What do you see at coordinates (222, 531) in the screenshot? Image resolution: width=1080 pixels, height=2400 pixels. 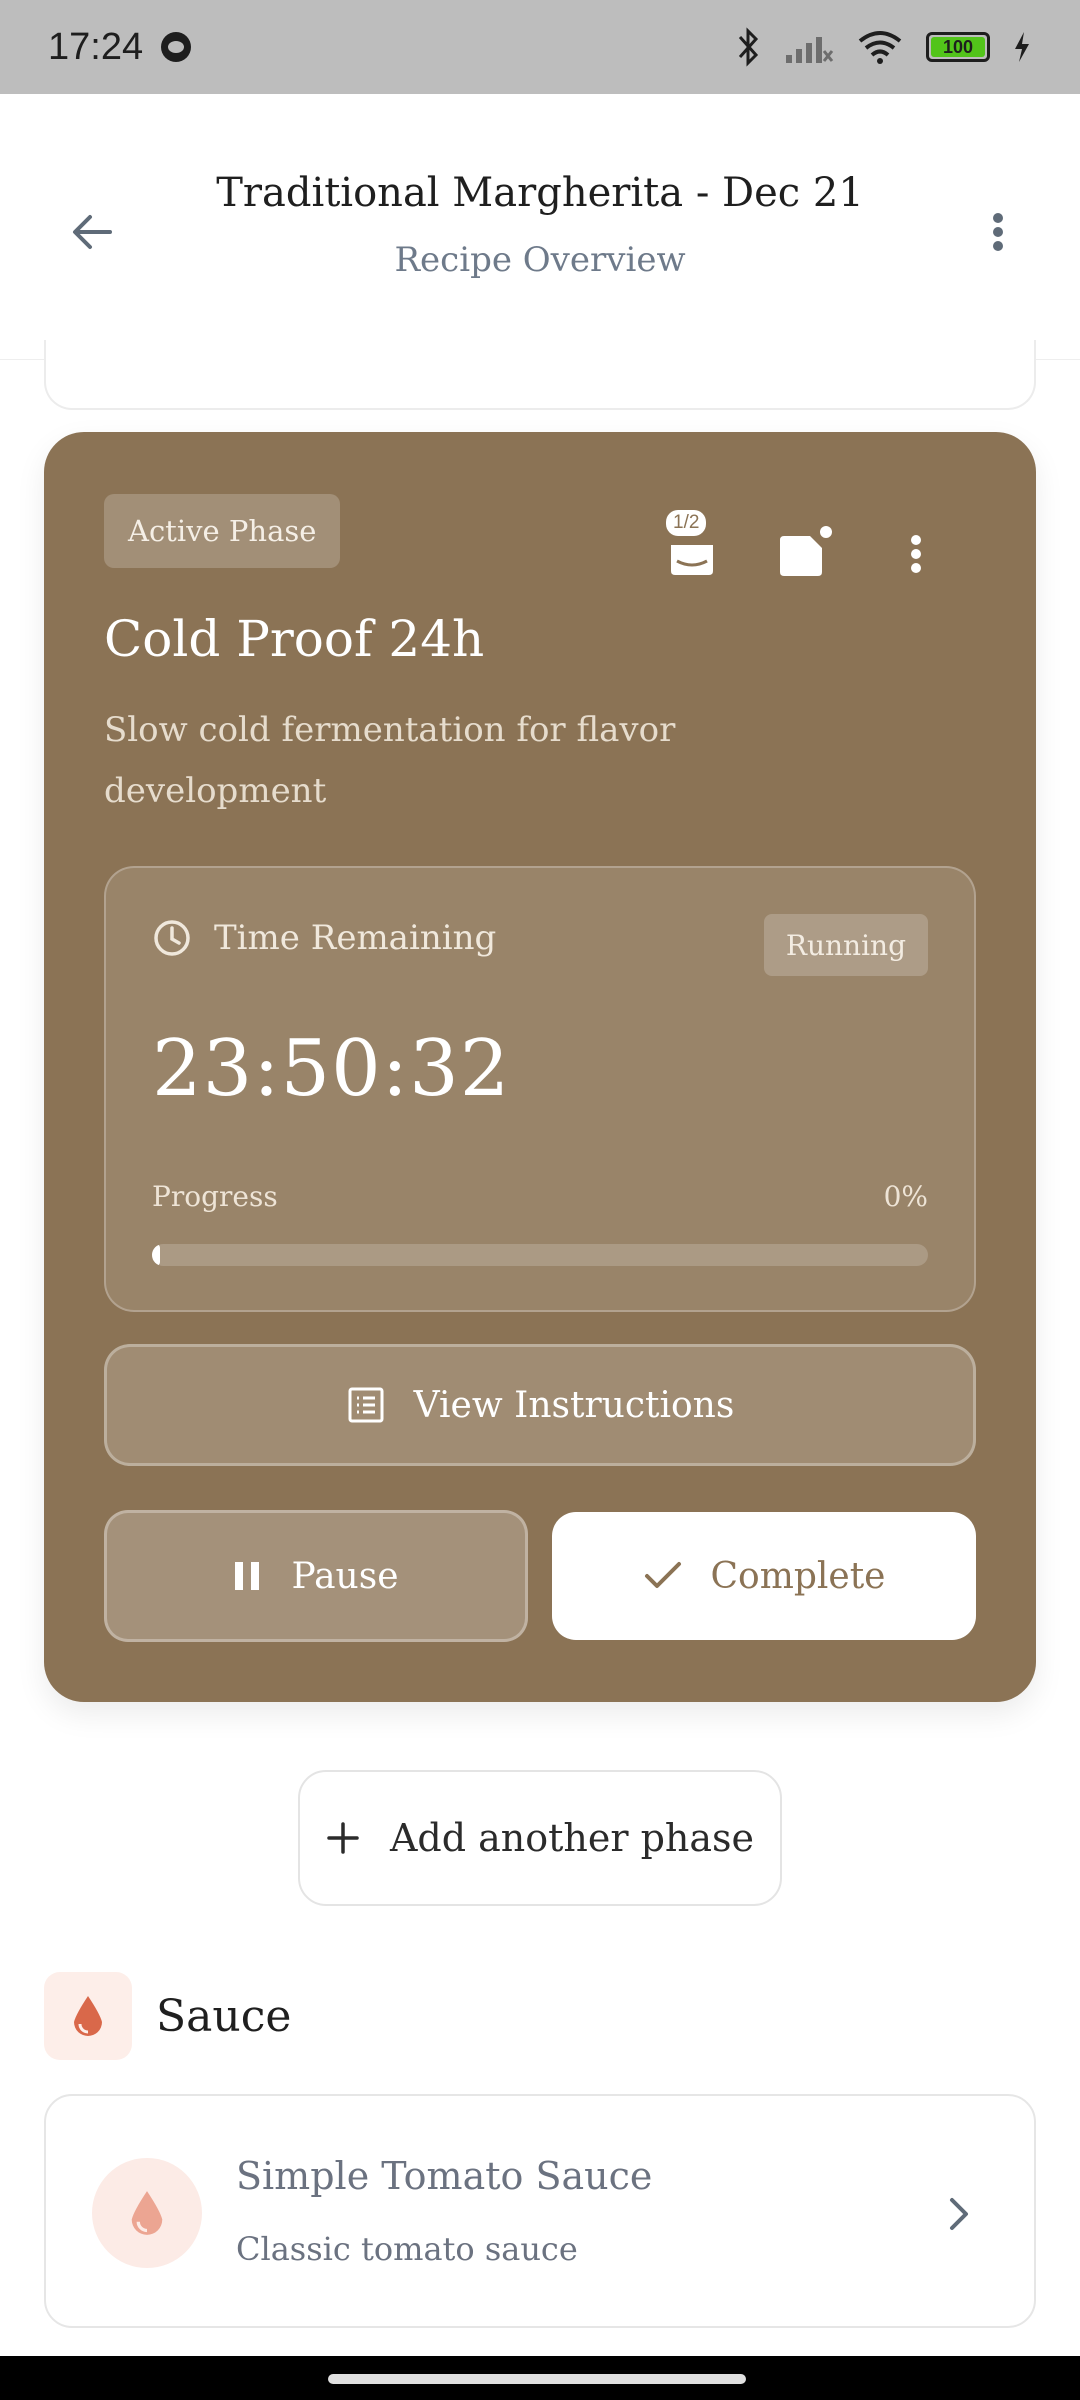 I see `phase-badge: Active Phase` at bounding box center [222, 531].